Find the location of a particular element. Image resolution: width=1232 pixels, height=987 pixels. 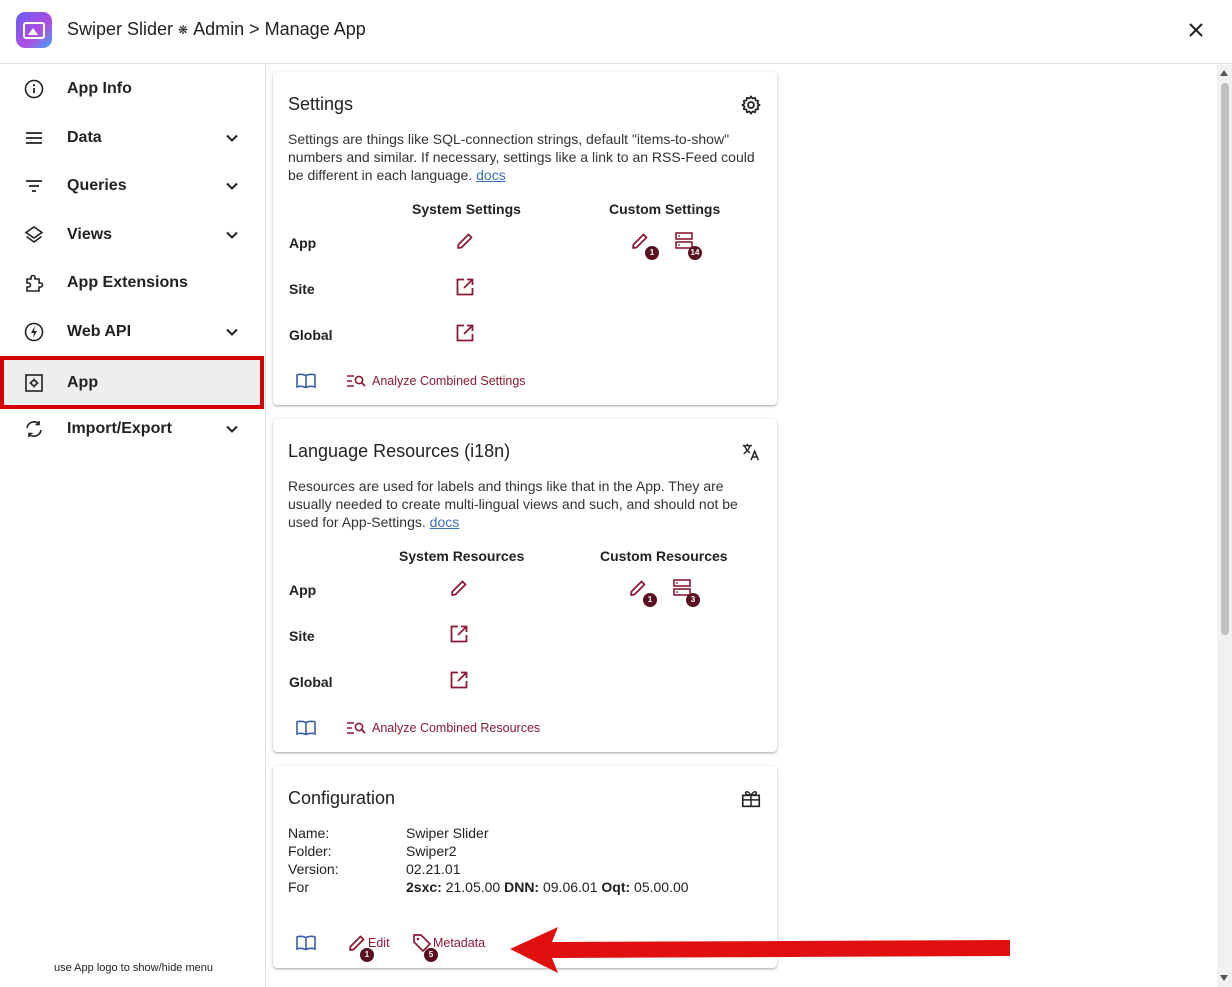

sidebar-item-app: App is located at coordinates (132, 382).